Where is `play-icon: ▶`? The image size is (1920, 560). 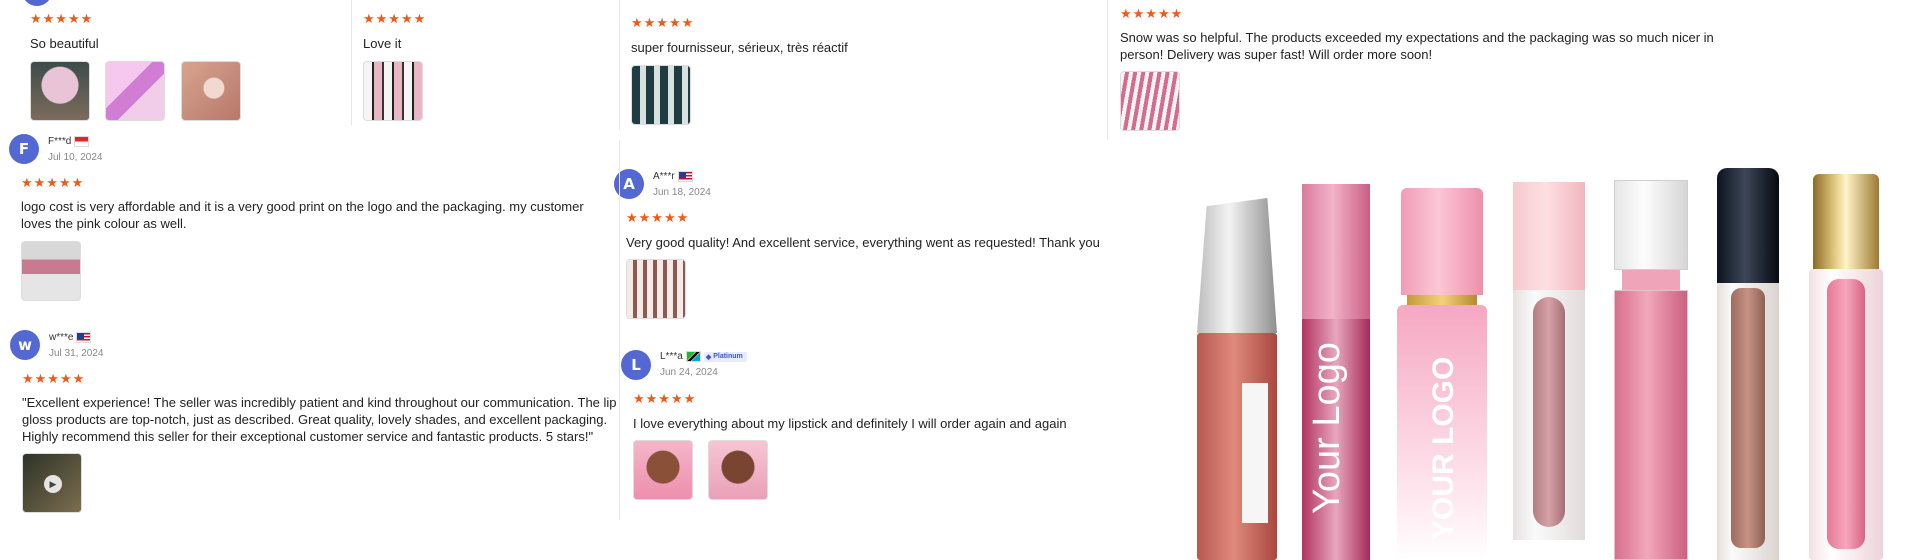
play-icon: ▶ is located at coordinates (53, 484).